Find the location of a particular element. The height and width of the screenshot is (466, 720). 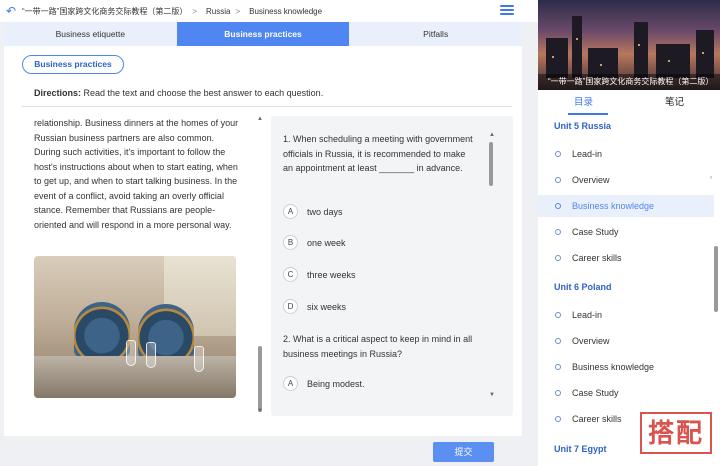

option-letter-circle: C is located at coordinates (290, 274).